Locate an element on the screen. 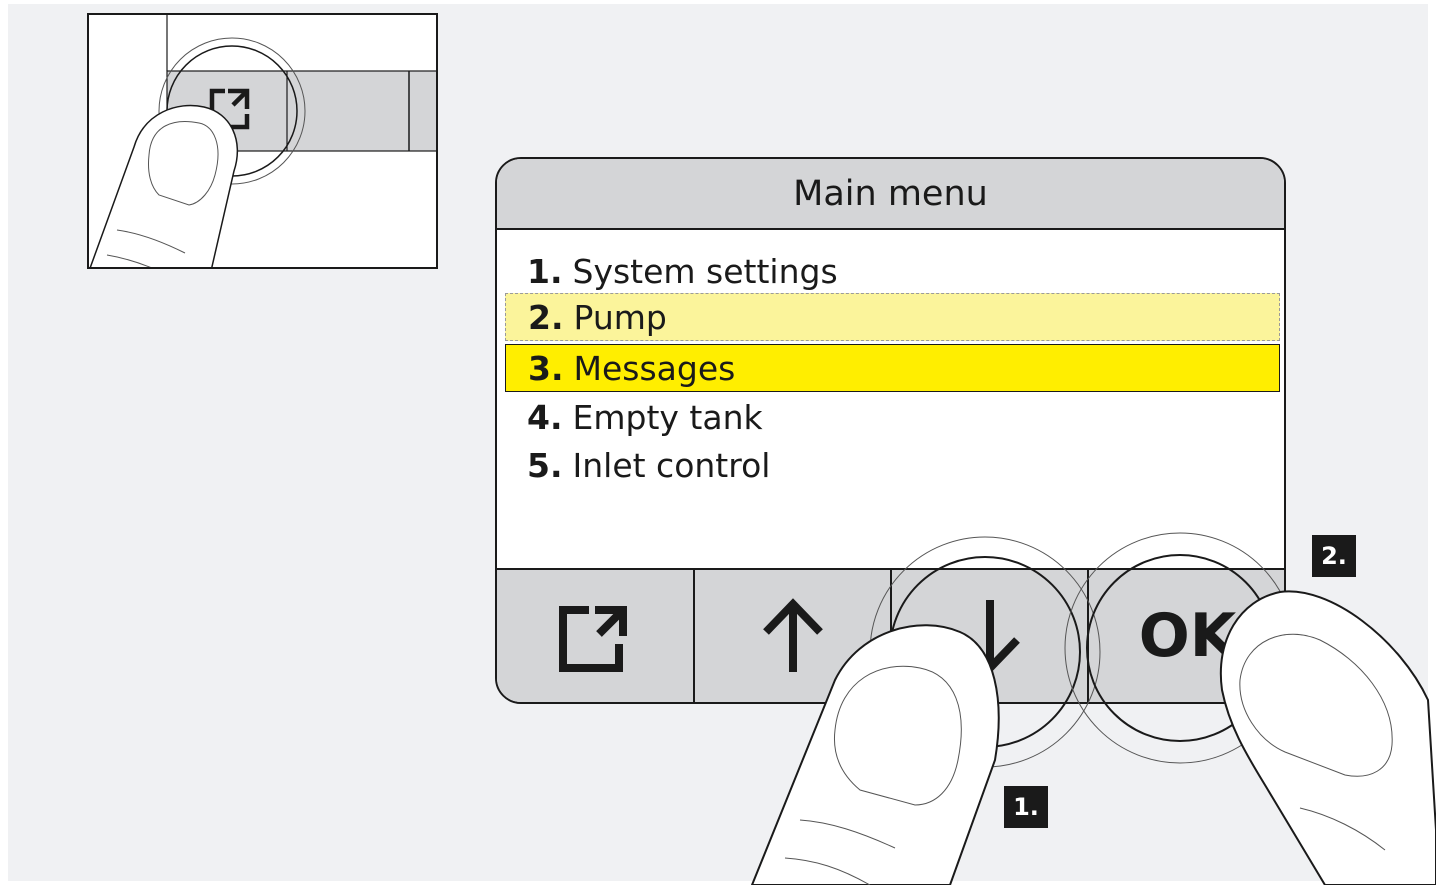 The height and width of the screenshot is (885, 1436). menu-item-inlet-control: 5. Inlet control is located at coordinates (892, 465).